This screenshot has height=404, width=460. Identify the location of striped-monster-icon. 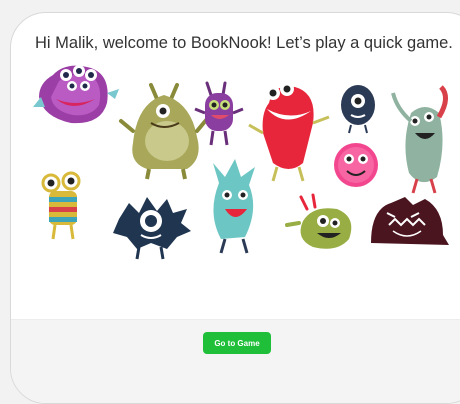
(61, 205).